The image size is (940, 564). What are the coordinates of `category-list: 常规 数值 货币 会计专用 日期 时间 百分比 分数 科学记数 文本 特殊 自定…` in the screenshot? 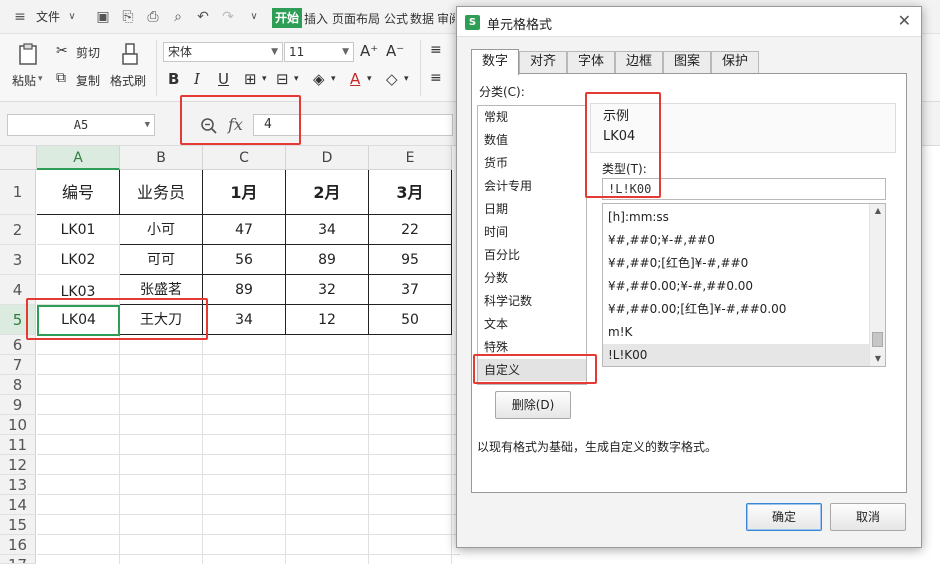 It's located at (532, 245).